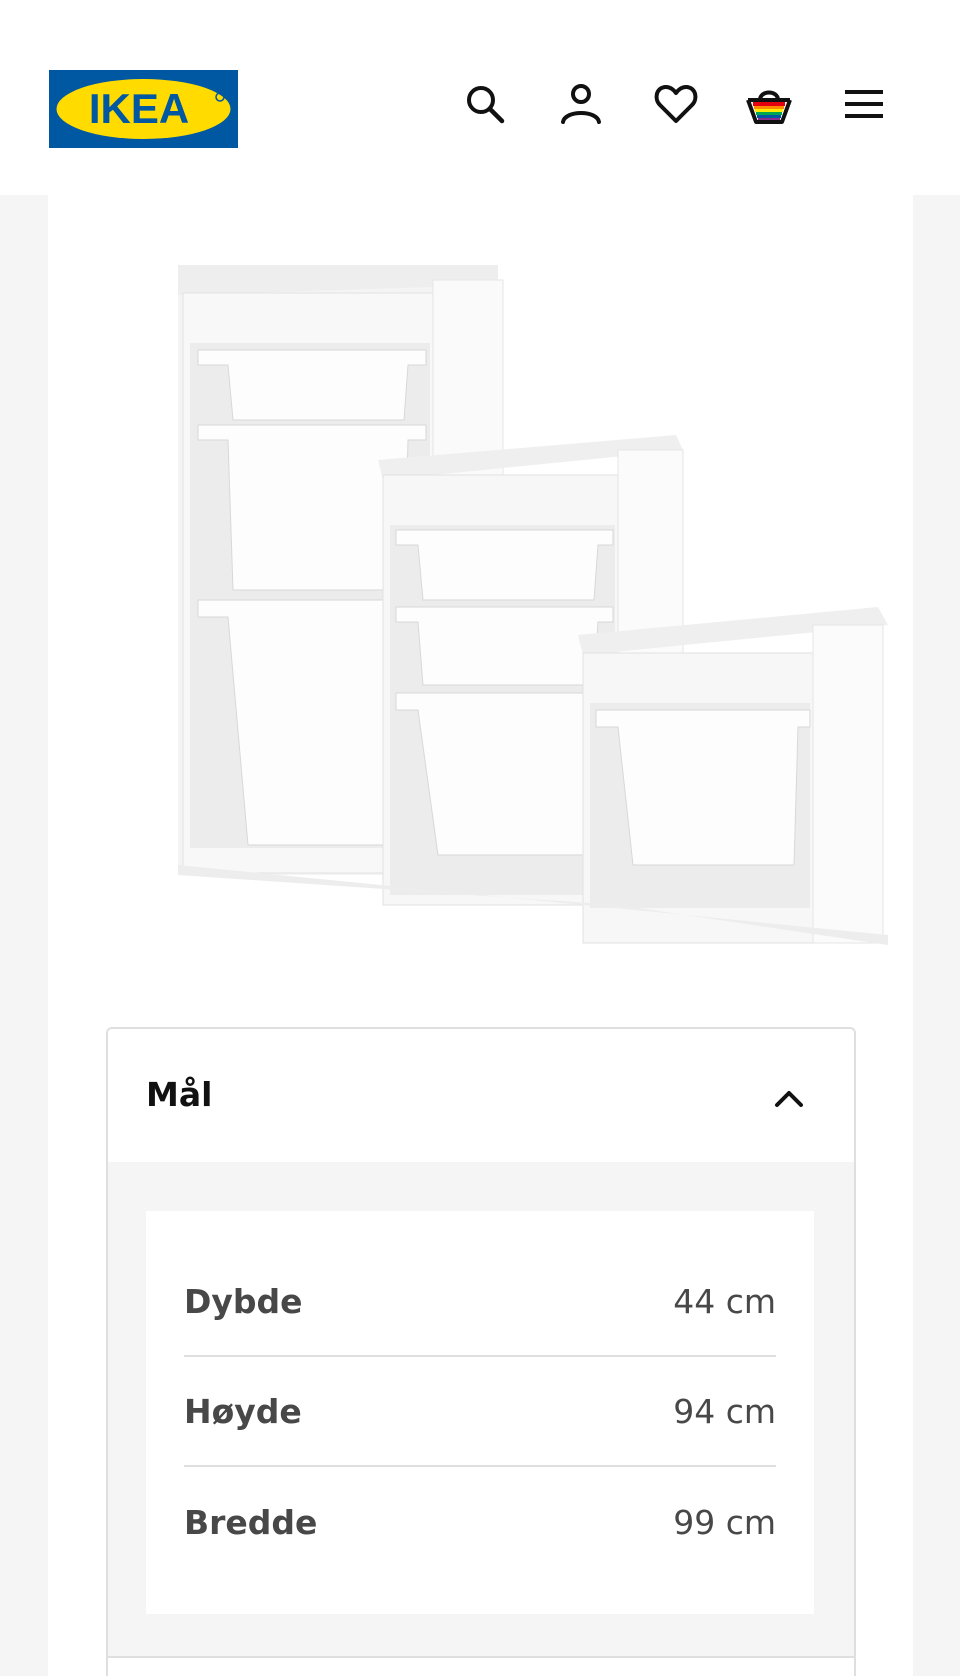 This screenshot has height=1676, width=960. What do you see at coordinates (139, 108) in the screenshot?
I see `logo-text: IKEA` at bounding box center [139, 108].